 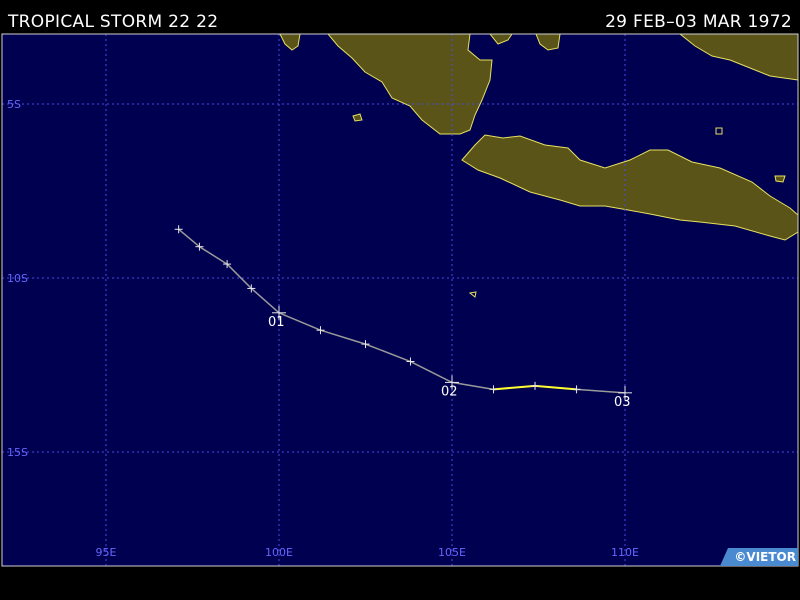 I want to click on longitude-label: 95E, so click(x=106, y=552).